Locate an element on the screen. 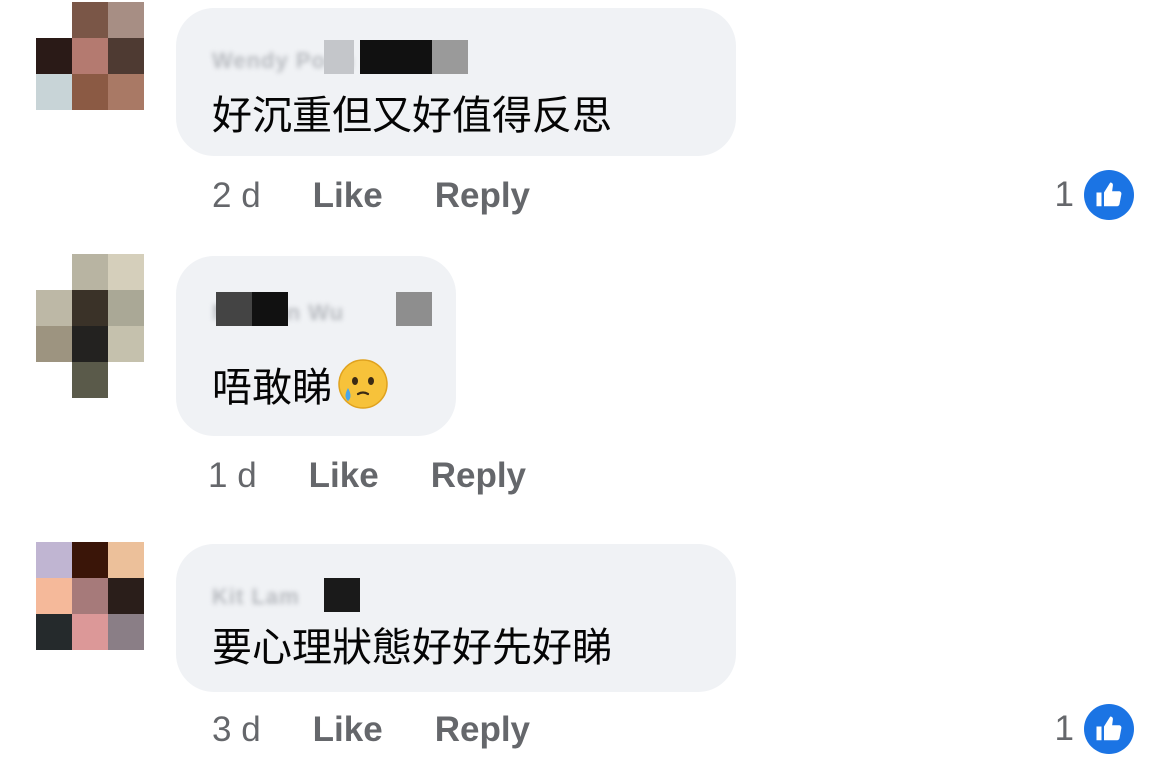 Image resolution: width=1170 pixels, height=759 pixels. avatar is located at coordinates (90, 596).